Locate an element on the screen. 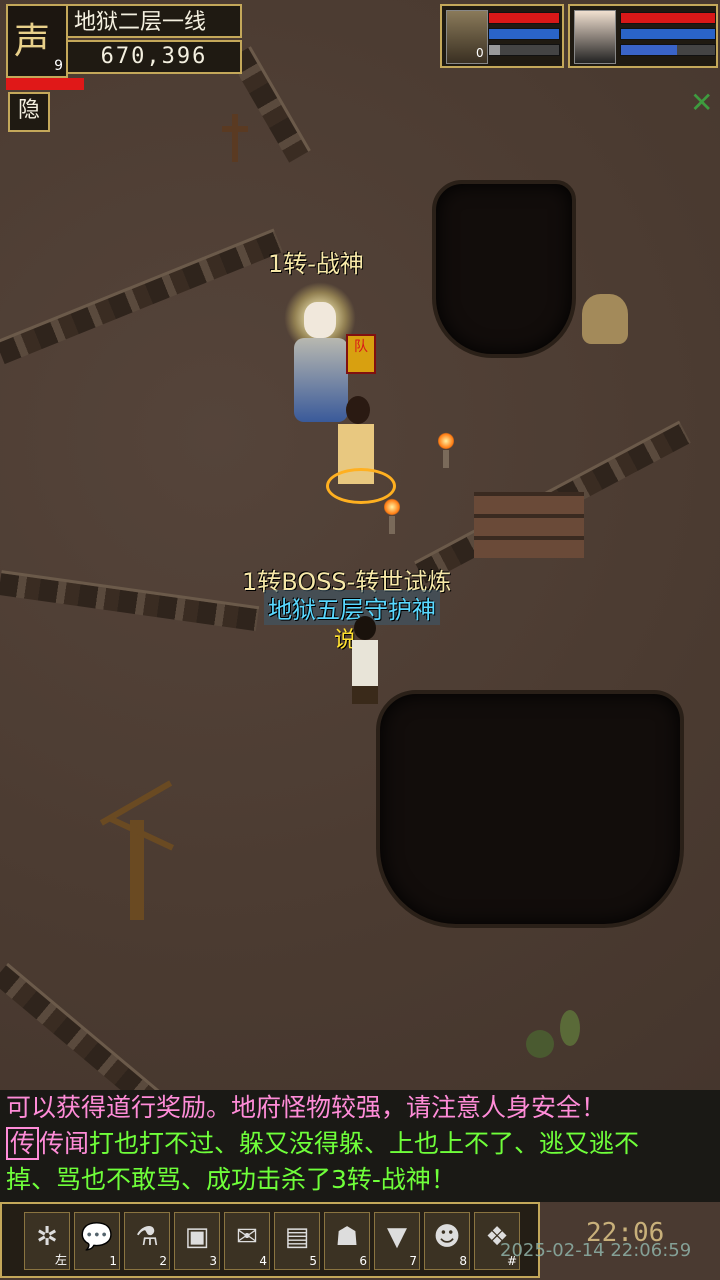 The height and width of the screenshot is (1280, 720). rumor-tag: 传 is located at coordinates (23, 1143).